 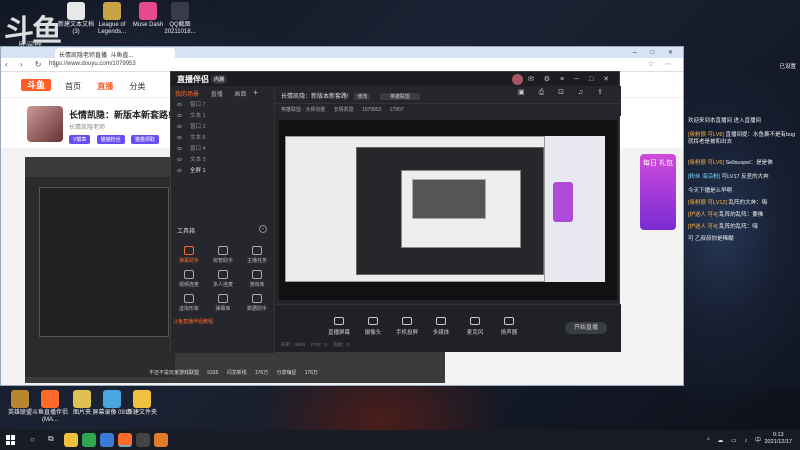 I want to click on scene-item: 文本 5, so click(x=222, y=136).